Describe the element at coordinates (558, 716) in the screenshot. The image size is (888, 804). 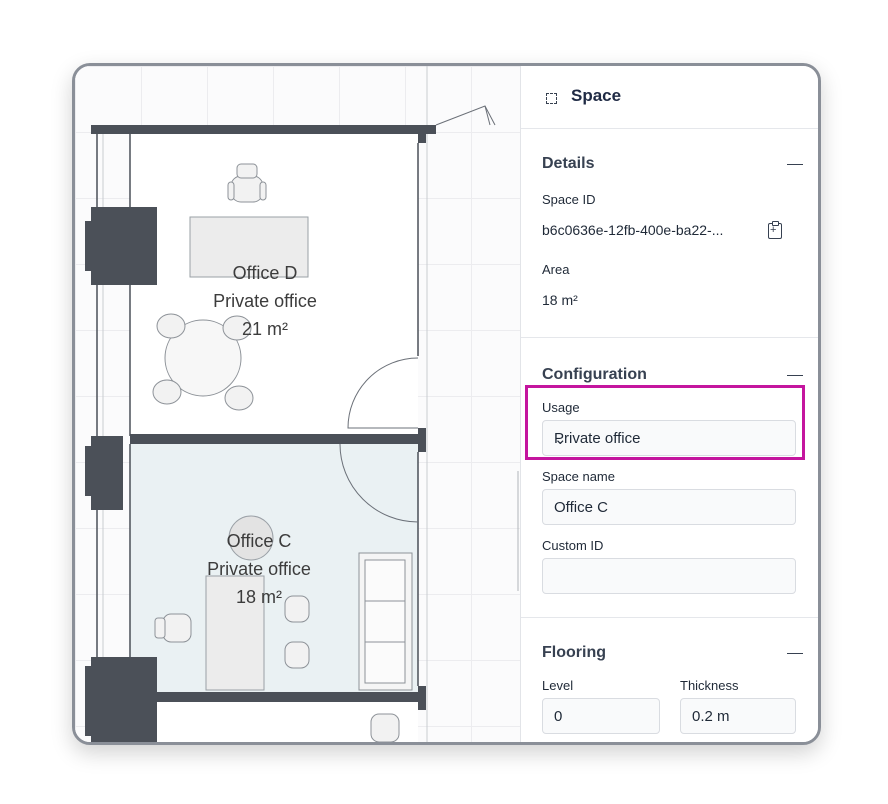
I see `level-value: 0` at that location.